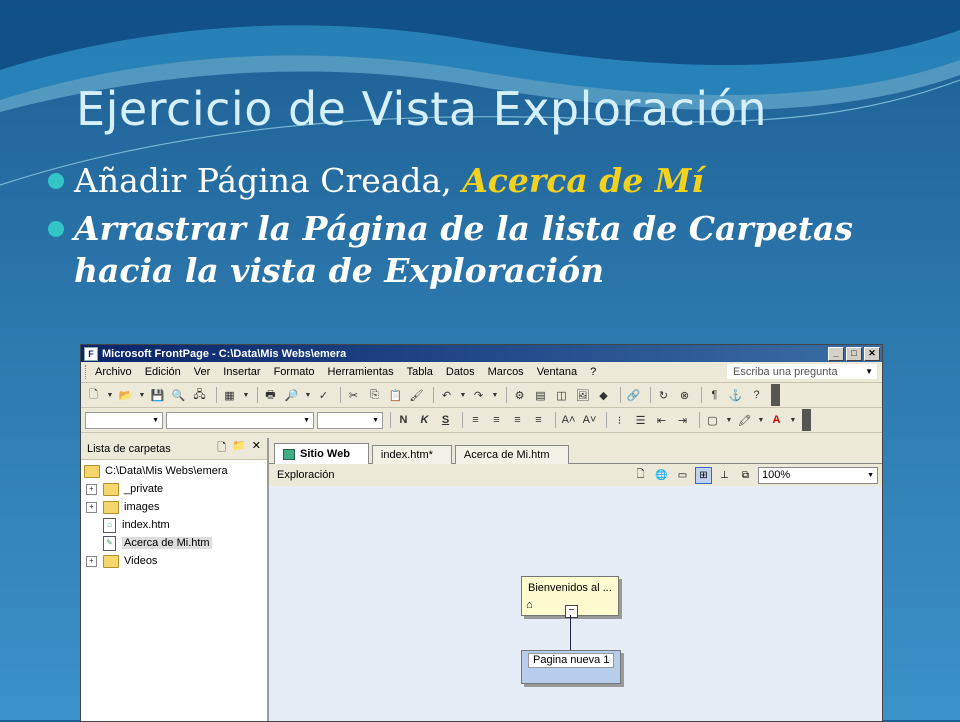 The width and height of the screenshot is (960, 722). I want to click on tree-item-videos: + Videos, so click(174, 561).